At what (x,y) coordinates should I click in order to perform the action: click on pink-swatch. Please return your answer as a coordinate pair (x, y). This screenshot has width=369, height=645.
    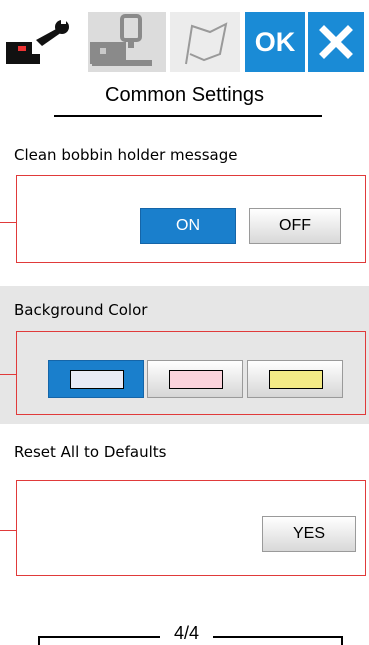
    Looking at the image, I should click on (196, 379).